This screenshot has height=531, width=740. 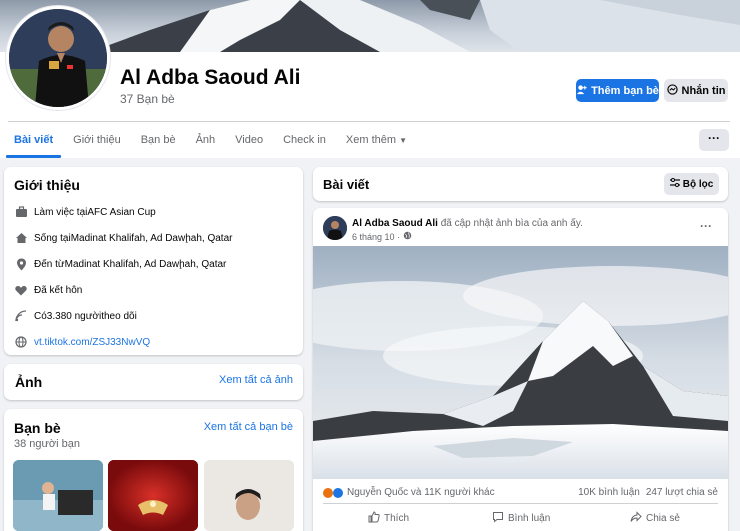 I want to click on tab-checkins: Check in, so click(x=304, y=140).